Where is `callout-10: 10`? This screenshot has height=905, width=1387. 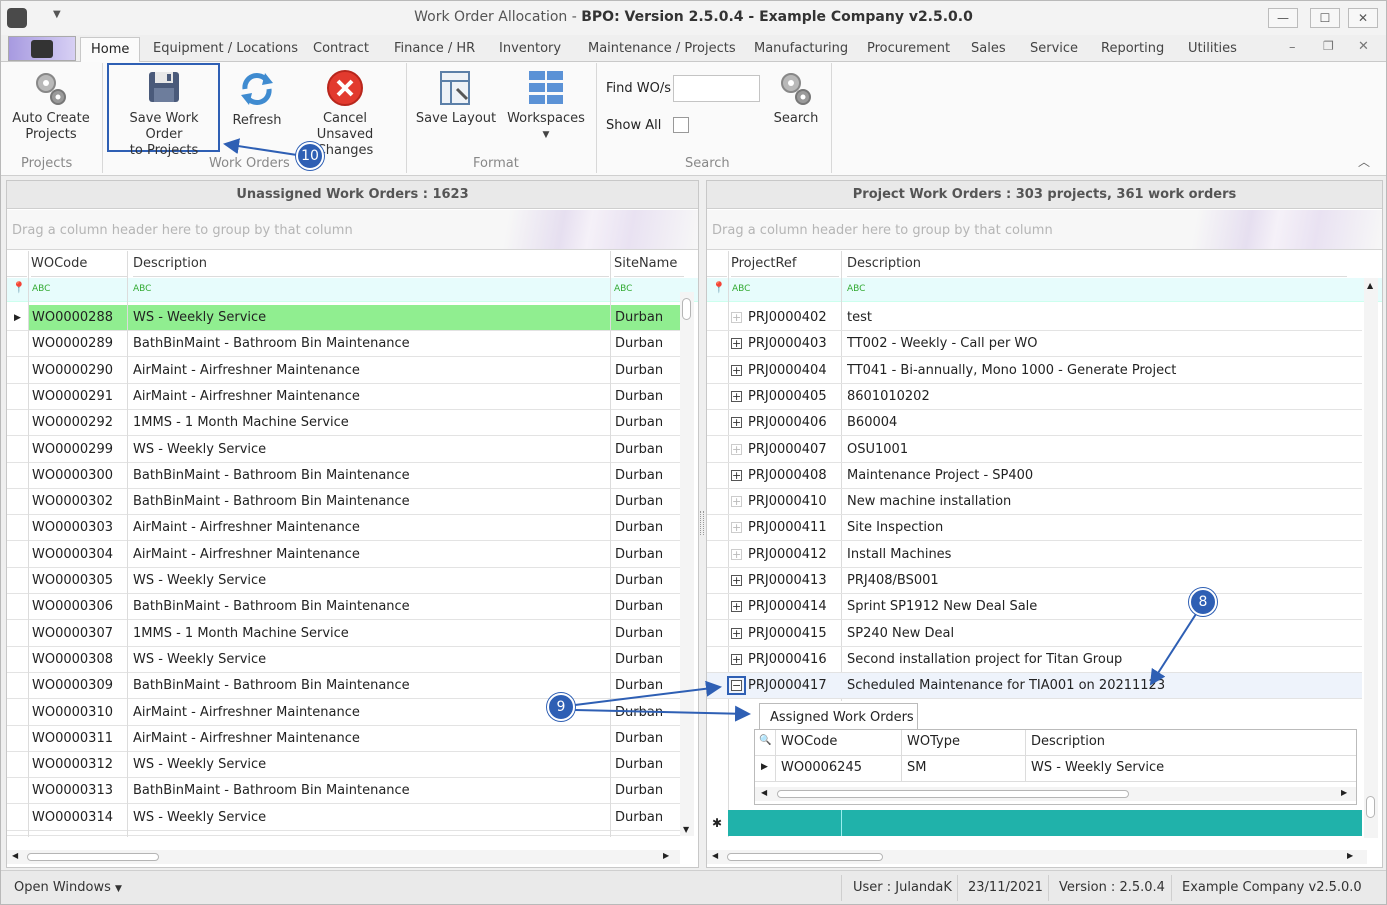 callout-10: 10 is located at coordinates (310, 156).